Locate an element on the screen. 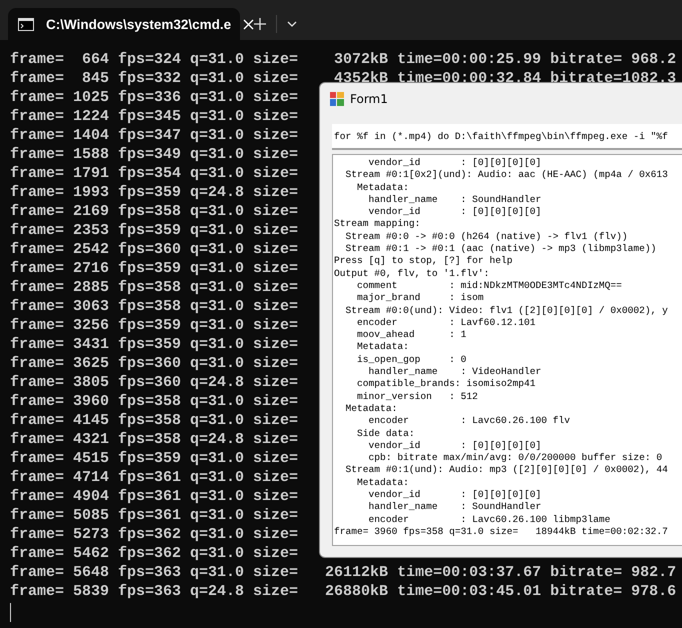 The width and height of the screenshot is (682, 628). output-line: handler_name : VideoHandler is located at coordinates (455, 372).